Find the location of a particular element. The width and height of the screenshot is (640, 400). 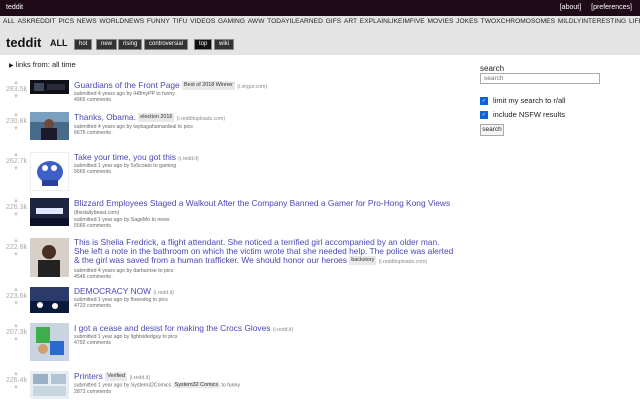

subreddit-link: ALL is located at coordinates (9, 21).